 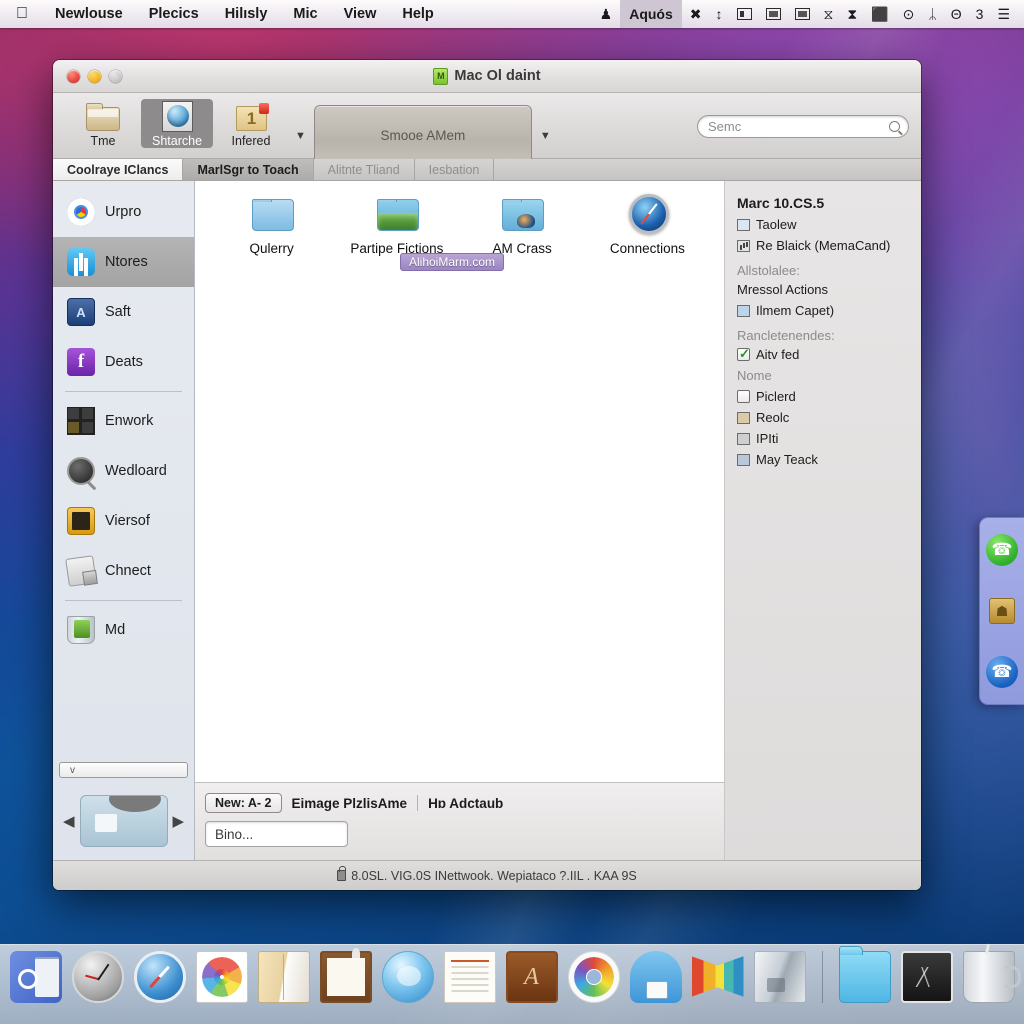 What do you see at coordinates (159, 977) in the screenshot?
I see `safari-icon` at bounding box center [159, 977].